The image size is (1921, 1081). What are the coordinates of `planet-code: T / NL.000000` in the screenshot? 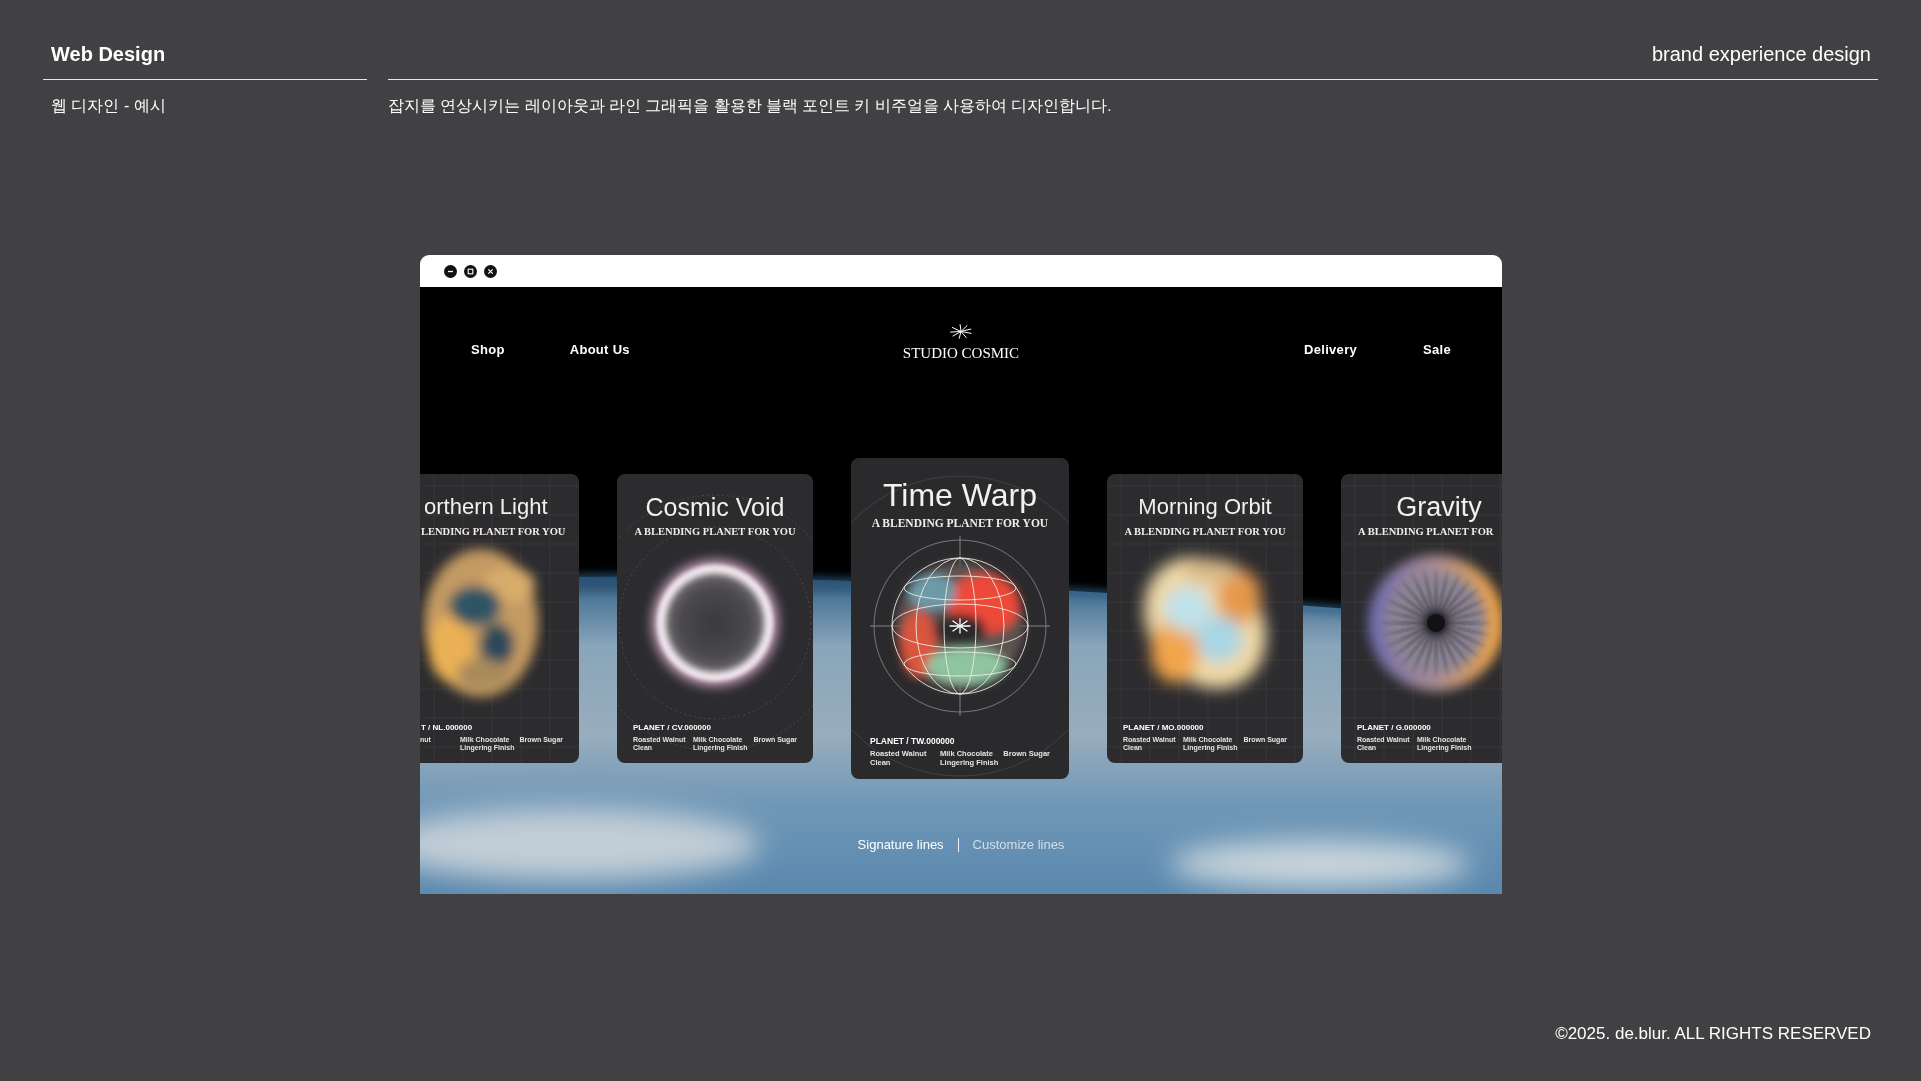 It's located at (447, 728).